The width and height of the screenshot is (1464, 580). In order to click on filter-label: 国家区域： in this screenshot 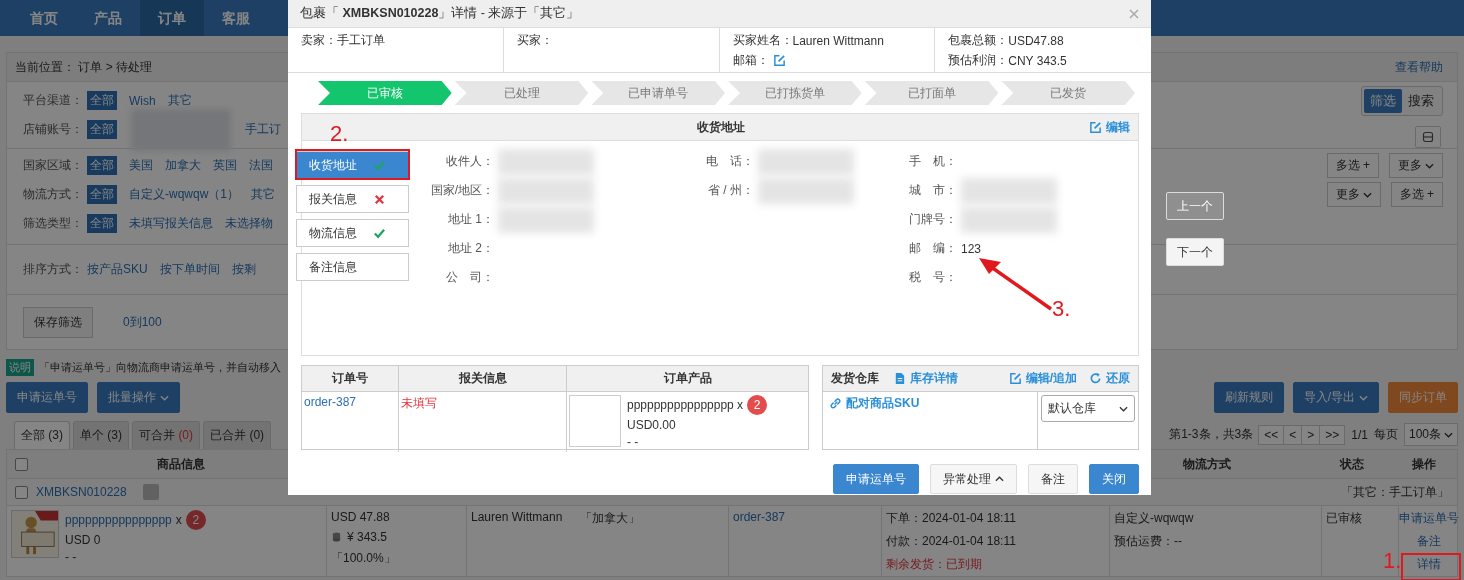, I will do `click(53, 165)`.